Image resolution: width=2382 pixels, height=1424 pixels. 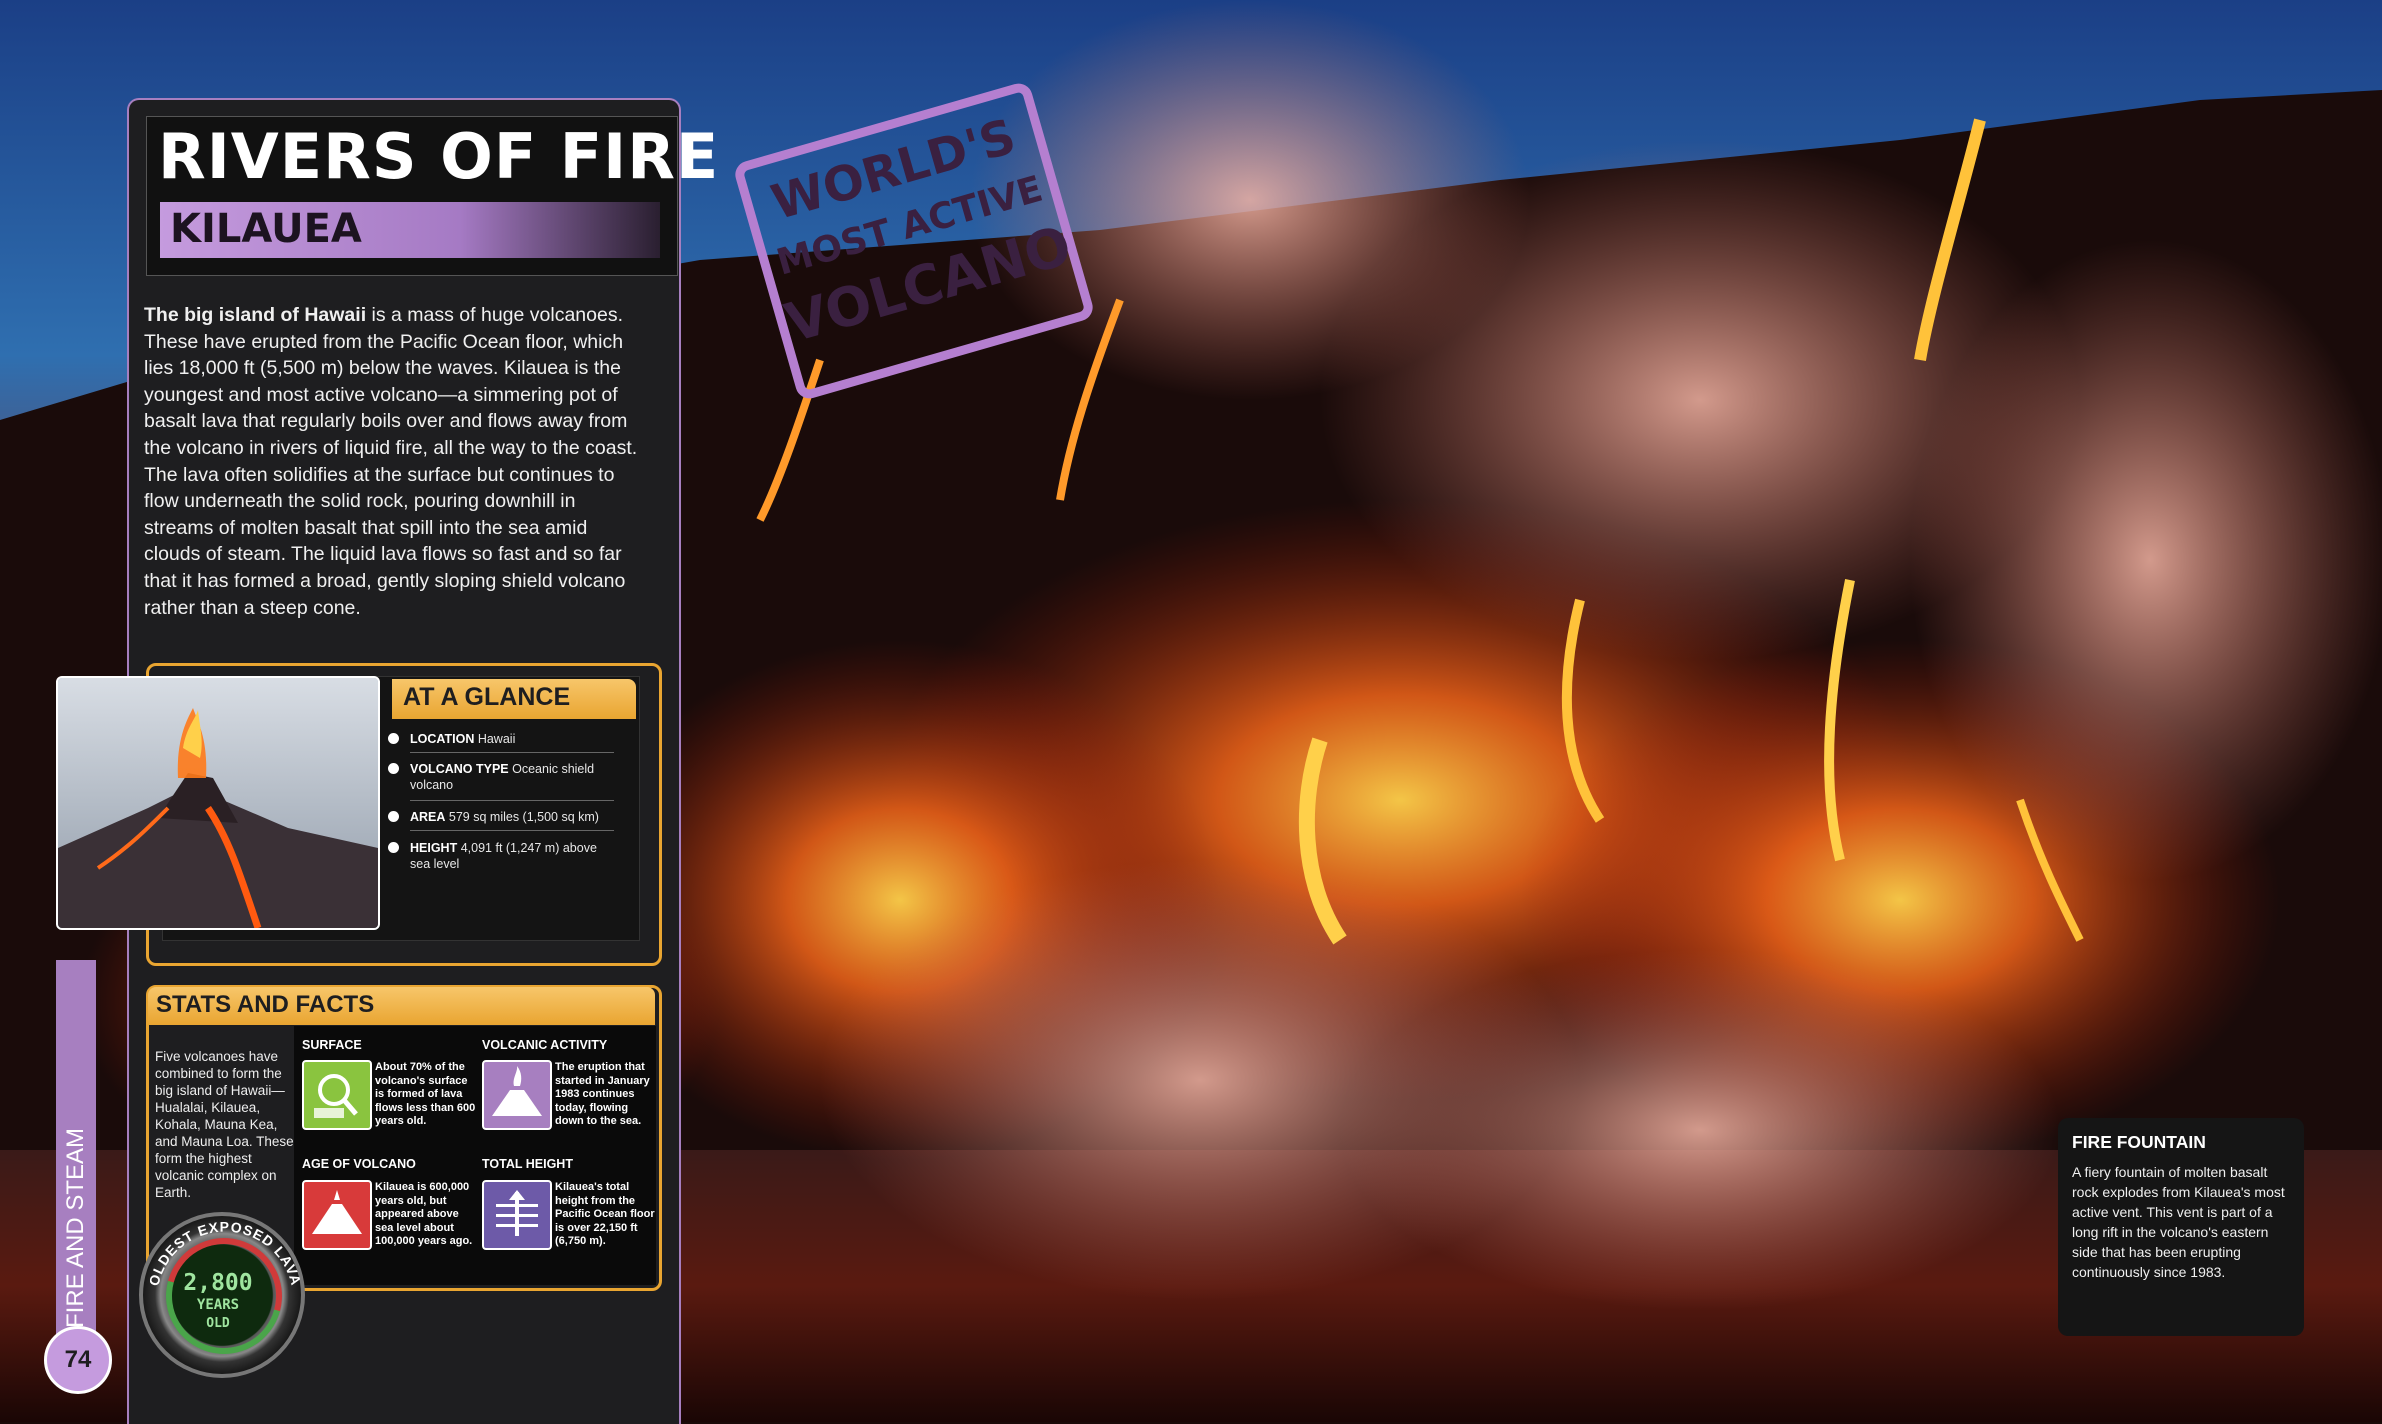 What do you see at coordinates (523, 817) in the screenshot?
I see `glance-value: 579 sq miles (1,500 sq km)` at bounding box center [523, 817].